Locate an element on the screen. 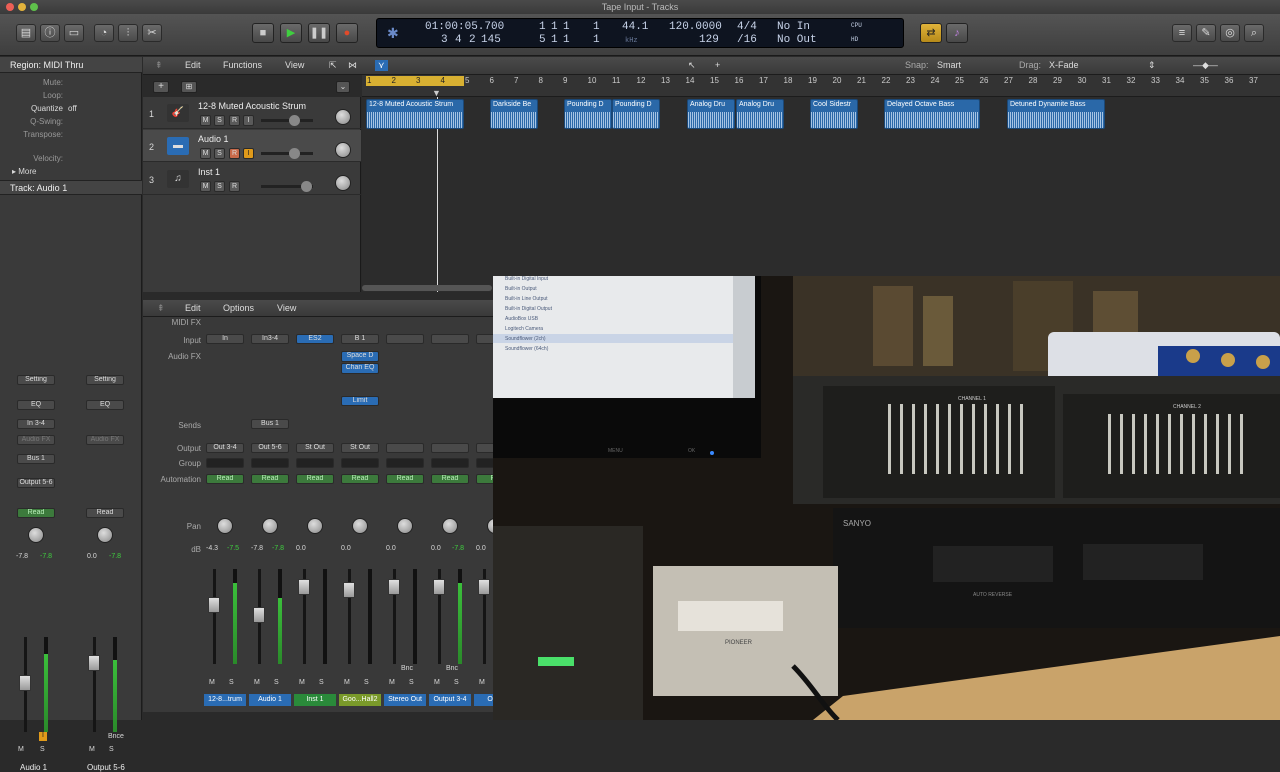  strip-name: Stereo Out is located at coordinates (405, 700).